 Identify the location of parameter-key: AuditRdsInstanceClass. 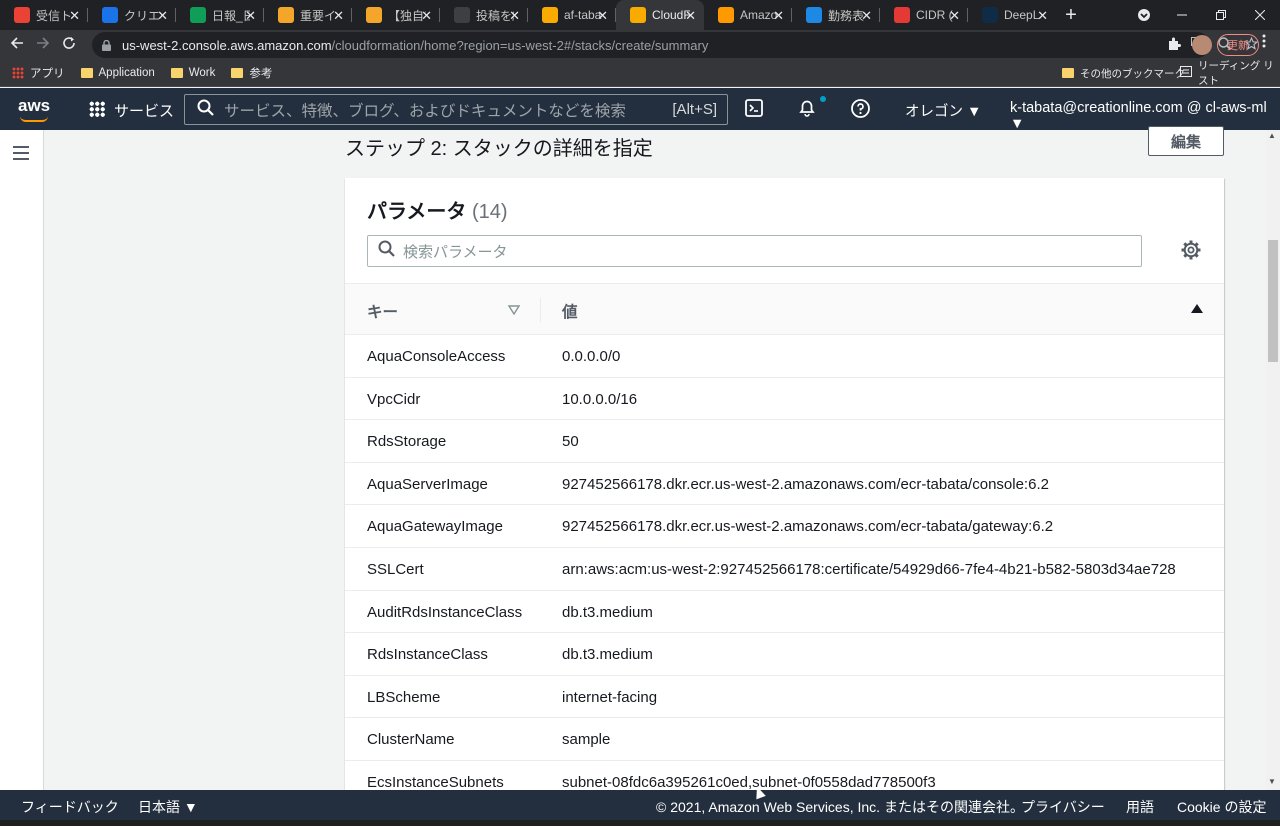
(445, 612).